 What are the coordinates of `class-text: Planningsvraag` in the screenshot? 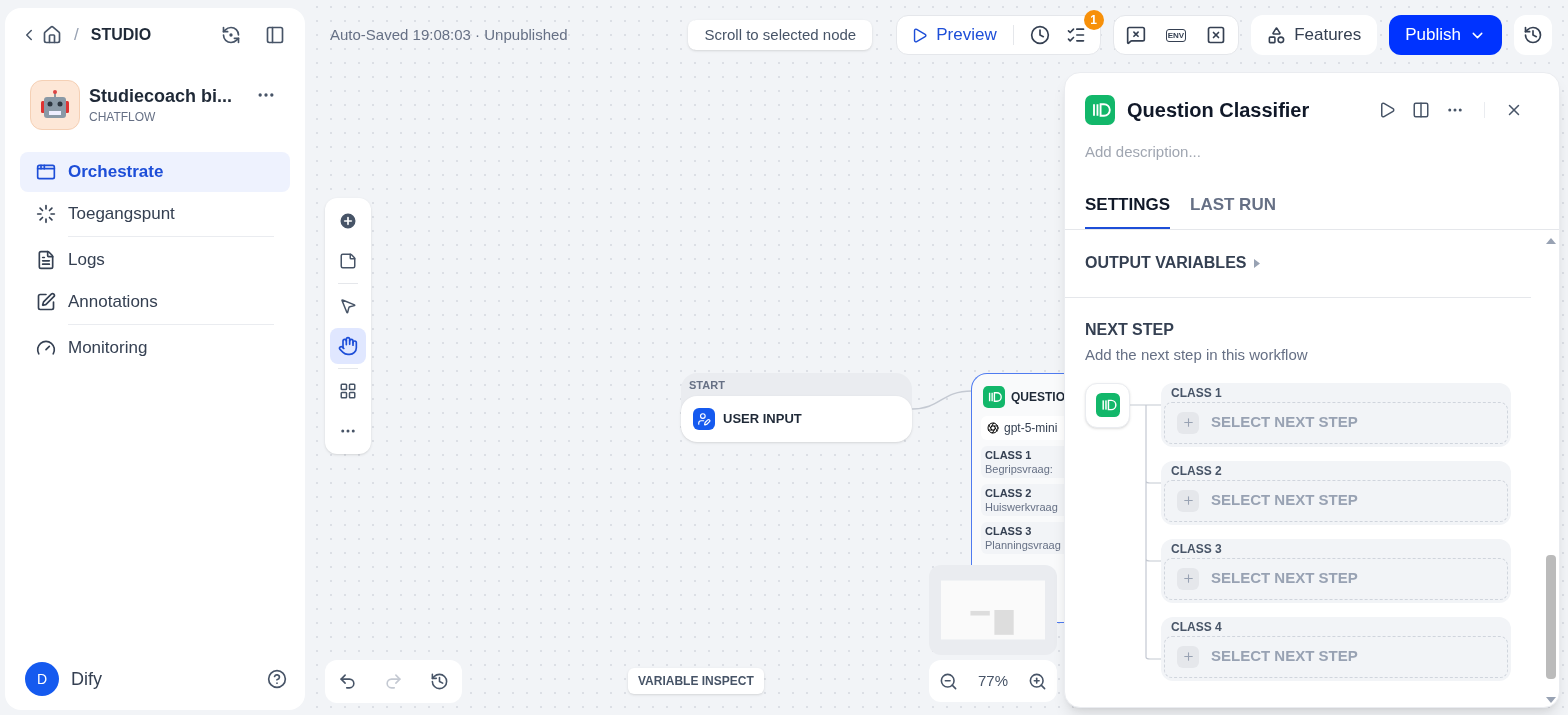 It's located at (1023, 545).